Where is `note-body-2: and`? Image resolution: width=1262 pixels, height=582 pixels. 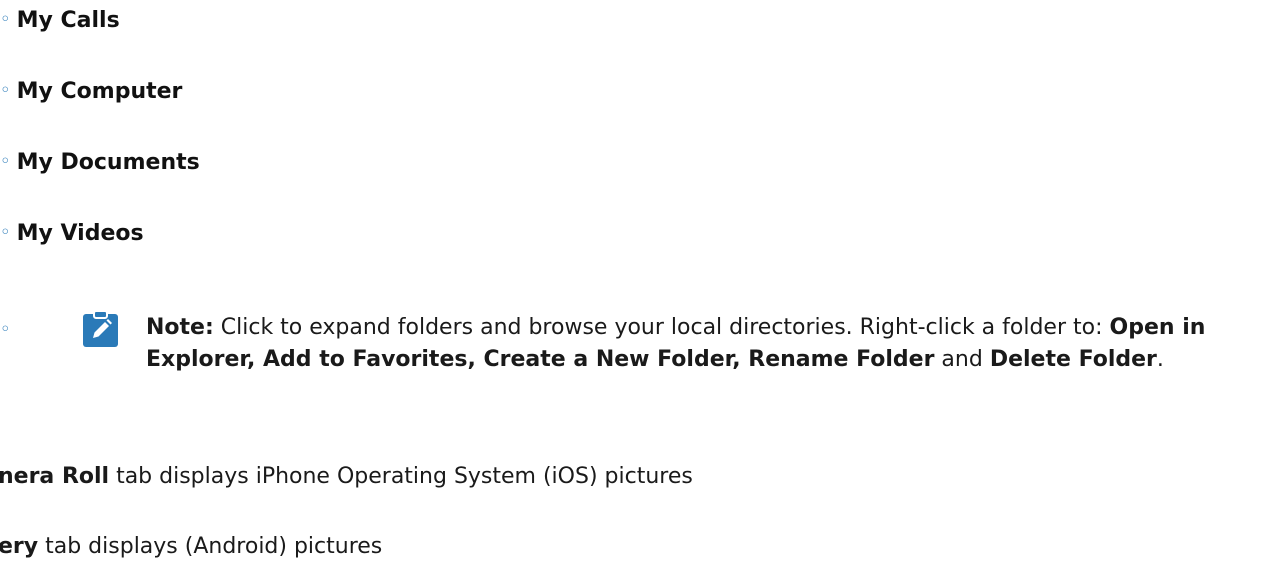 note-body-2: and is located at coordinates (962, 359).